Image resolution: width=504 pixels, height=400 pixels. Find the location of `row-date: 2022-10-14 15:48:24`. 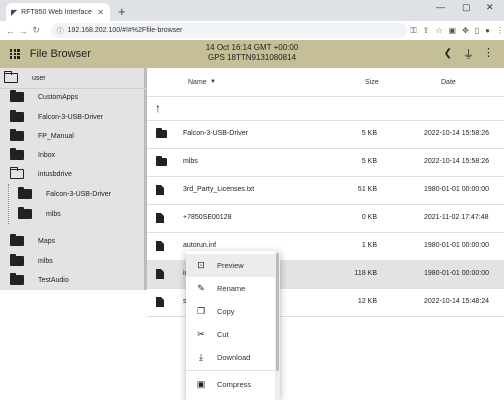

row-date: 2022-10-14 15:48:24 is located at coordinates (456, 301).